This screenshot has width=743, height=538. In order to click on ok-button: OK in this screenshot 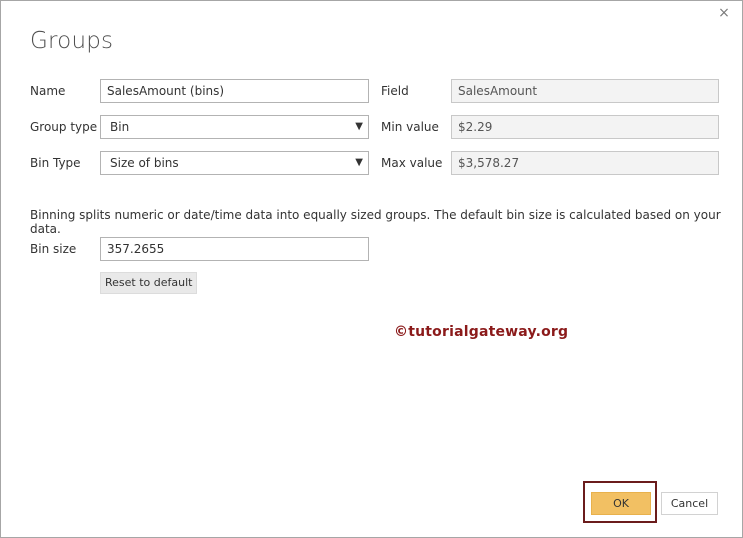, I will do `click(621, 503)`.